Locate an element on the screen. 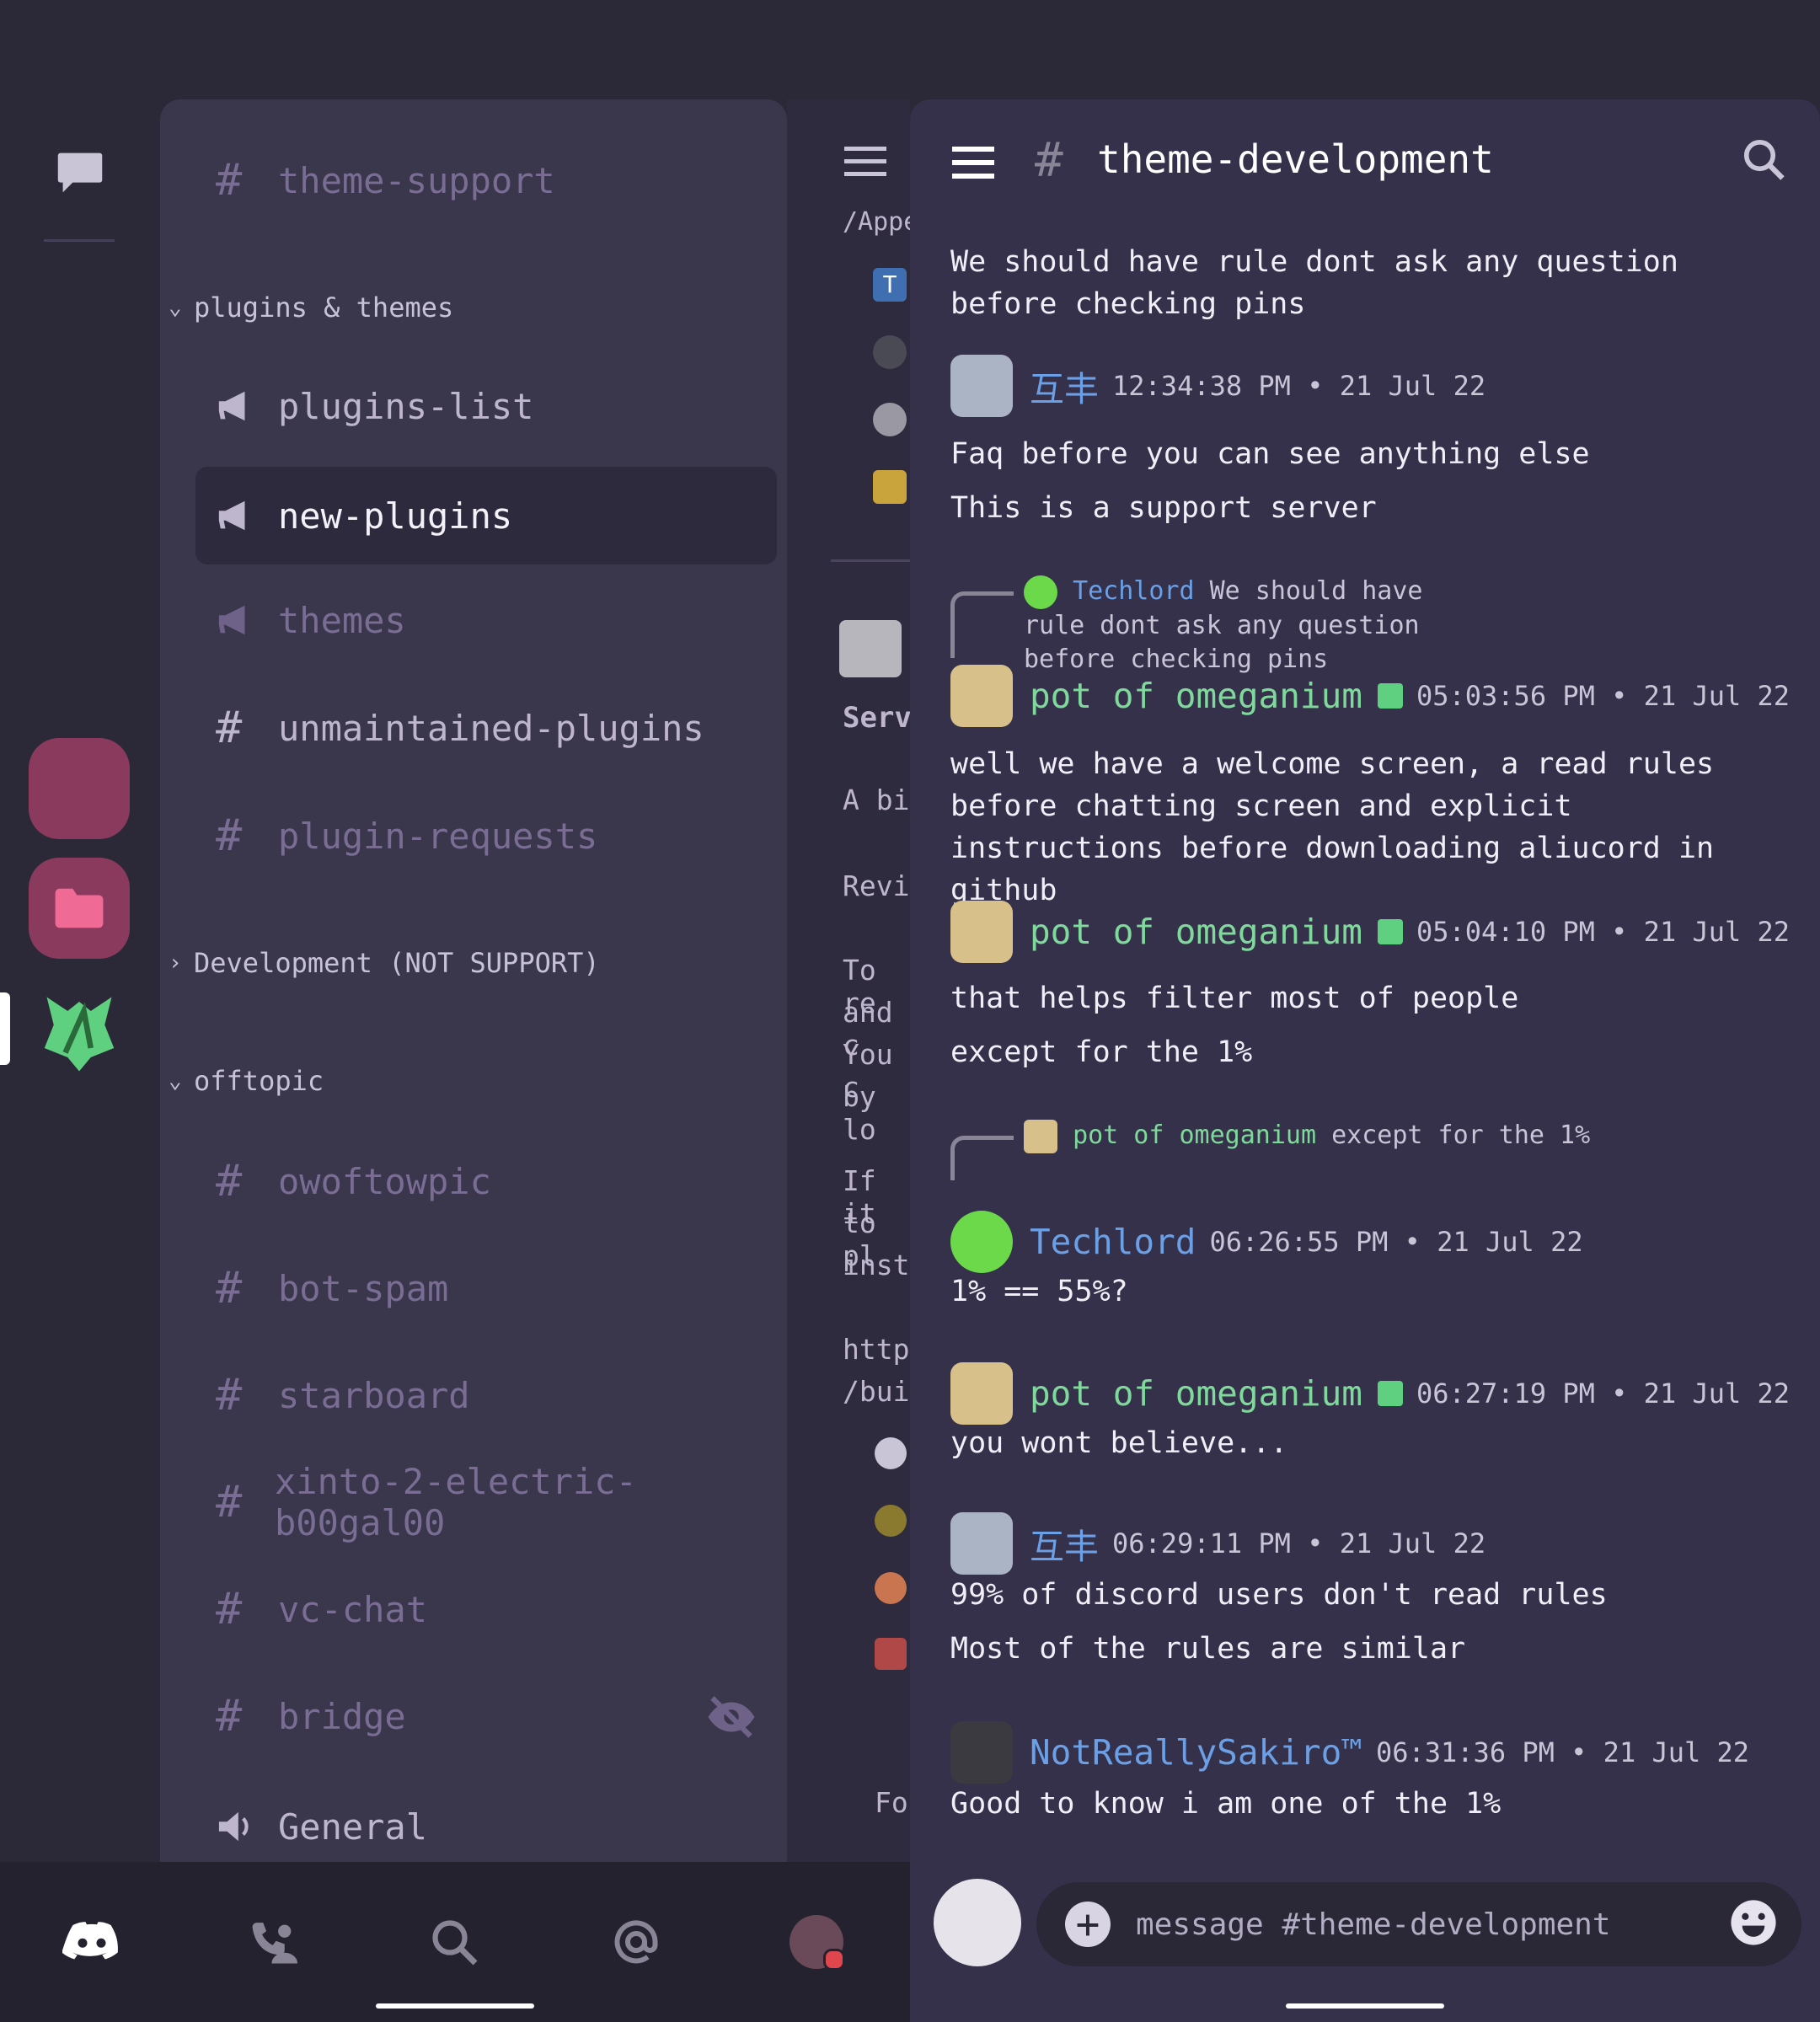  bottom-nav is located at coordinates (455, 1942).